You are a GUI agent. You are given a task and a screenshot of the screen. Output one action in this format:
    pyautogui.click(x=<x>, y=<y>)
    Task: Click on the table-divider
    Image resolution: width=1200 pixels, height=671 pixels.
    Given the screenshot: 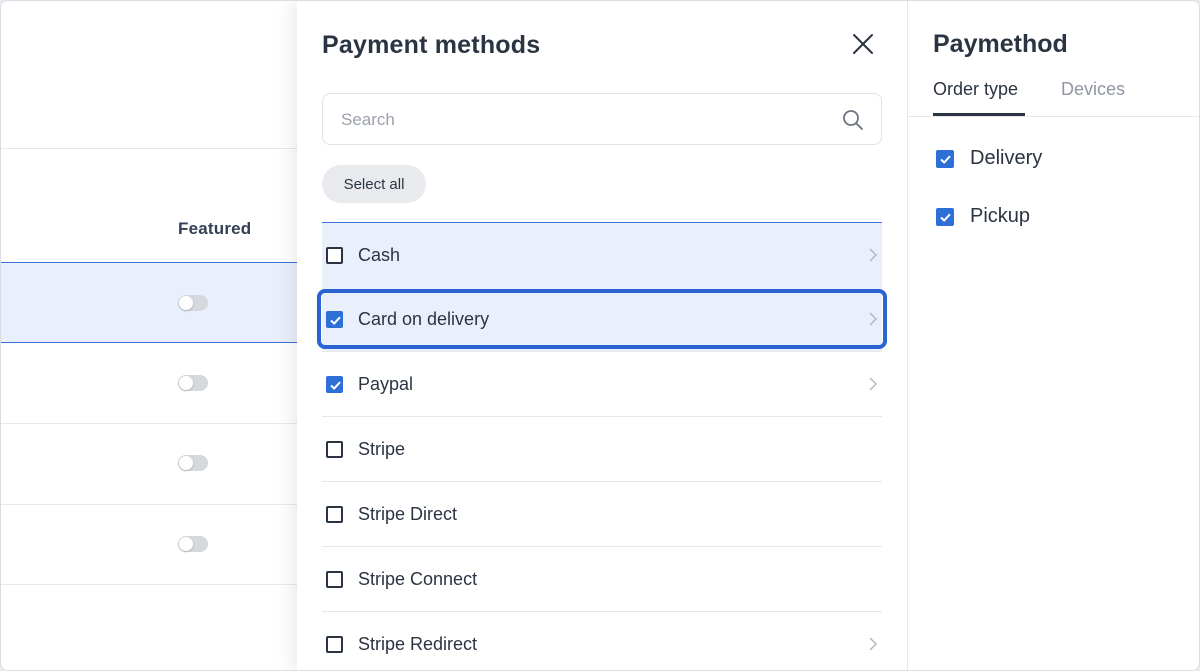 What is the action you would take?
    pyautogui.click(x=149, y=148)
    